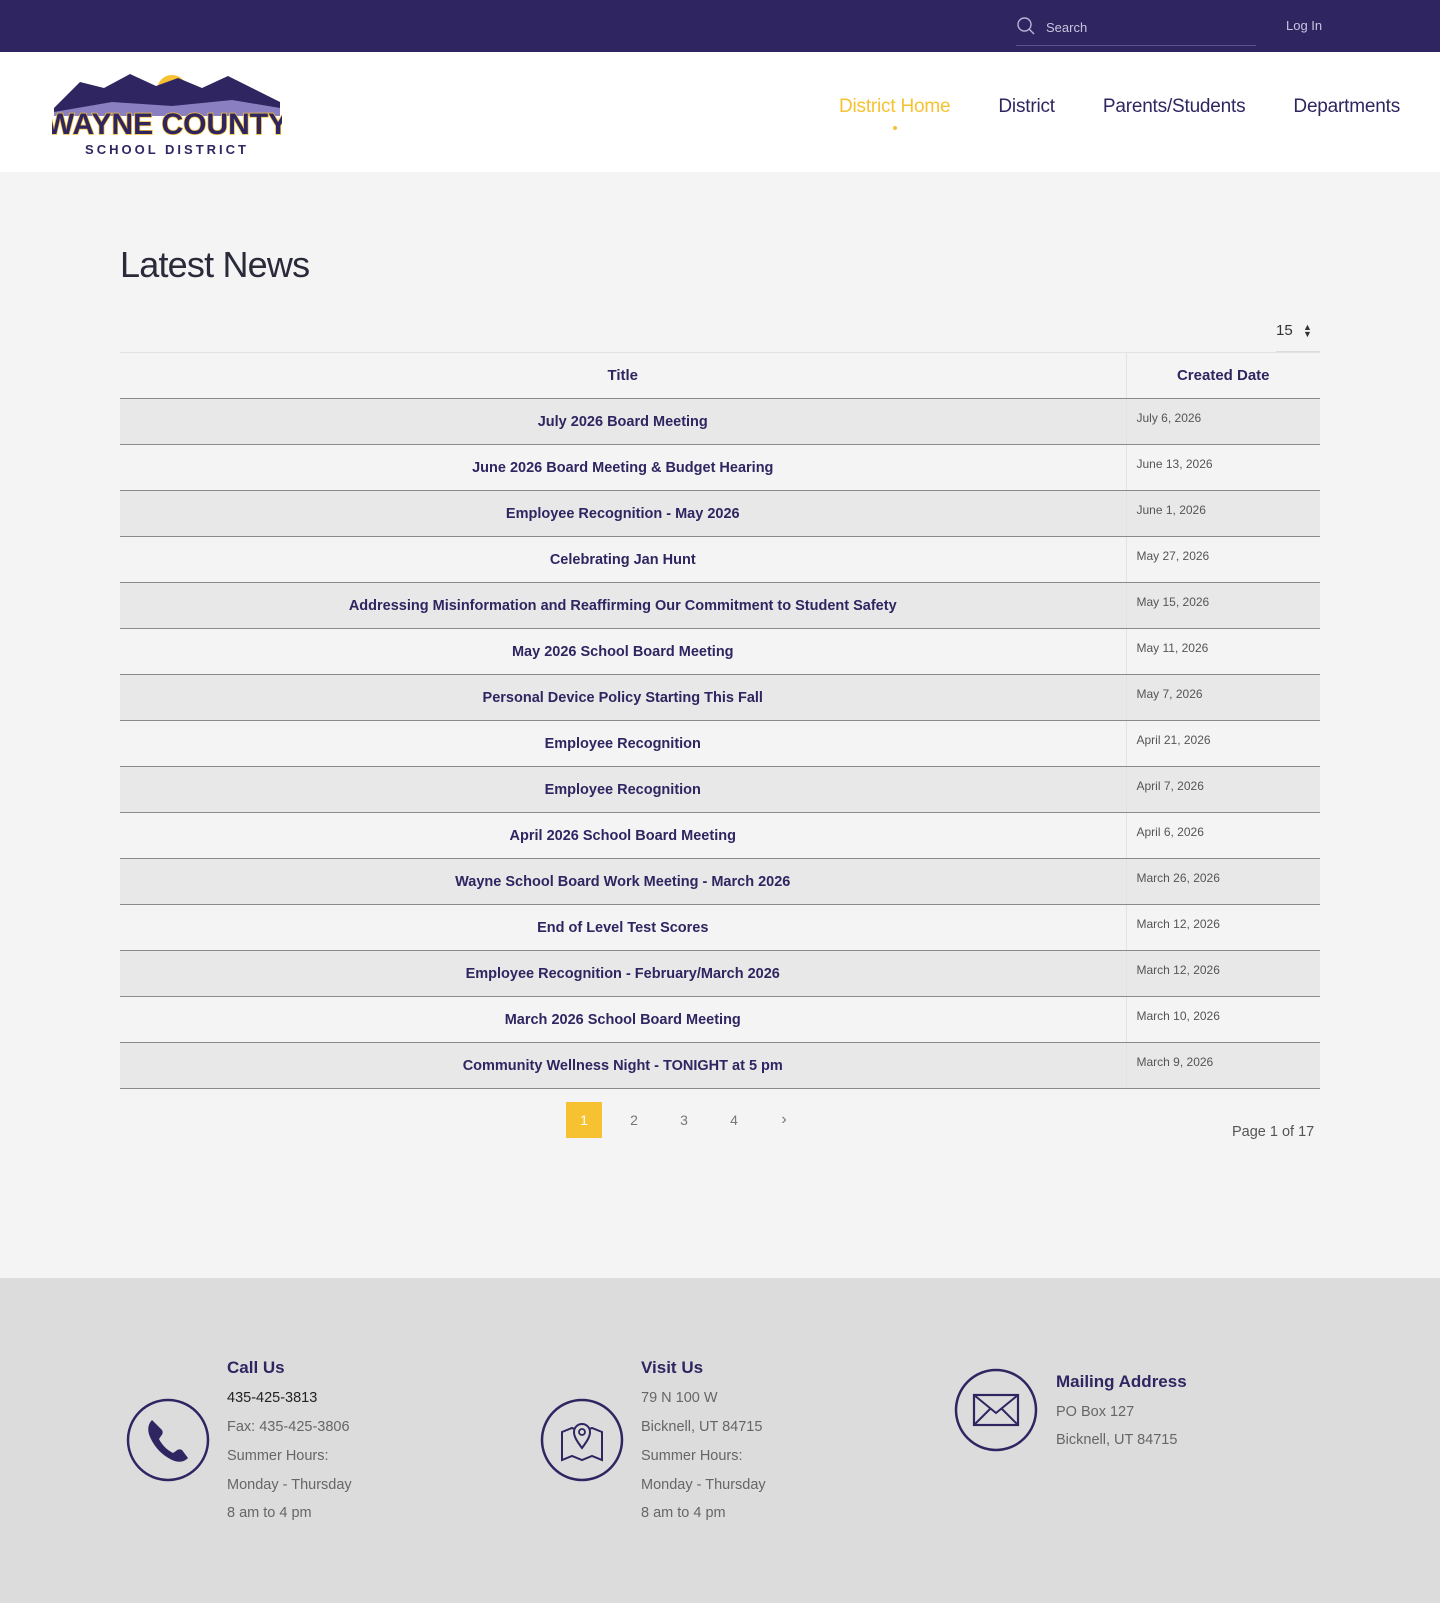 The image size is (1440, 1603). Describe the element at coordinates (1223, 1065) in the screenshot. I see `news-date: March 9, 2026` at that location.